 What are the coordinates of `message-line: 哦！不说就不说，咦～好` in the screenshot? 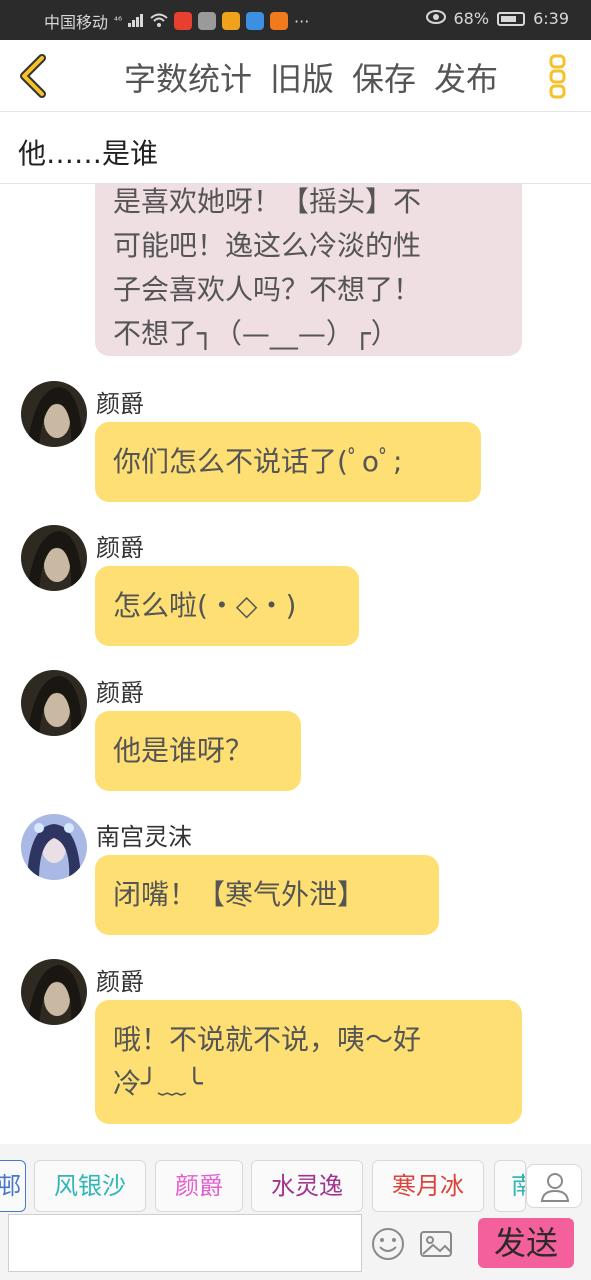 It's located at (267, 1039).